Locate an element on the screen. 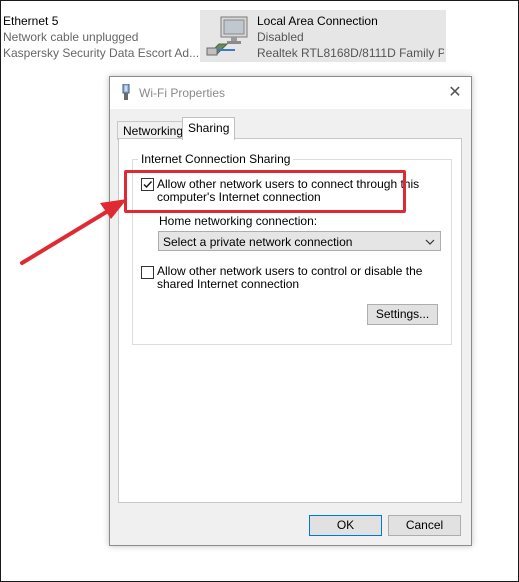 This screenshot has width=519, height=582. annotation-arrow is located at coordinates (73, 232).